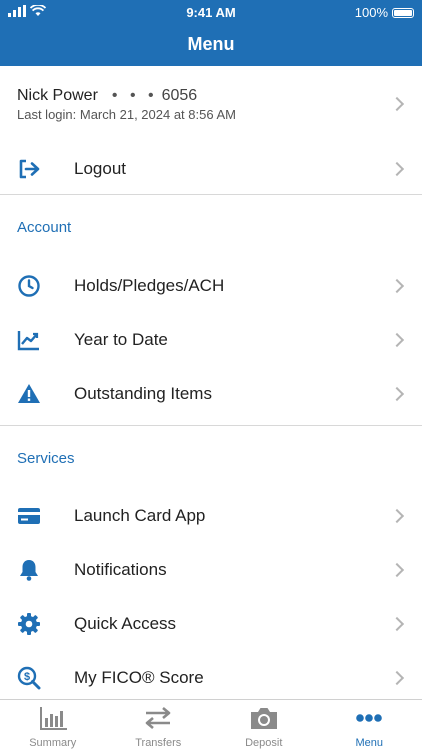  What do you see at coordinates (121, 339) in the screenshot?
I see `menu-item-label: Year to Date` at bounding box center [121, 339].